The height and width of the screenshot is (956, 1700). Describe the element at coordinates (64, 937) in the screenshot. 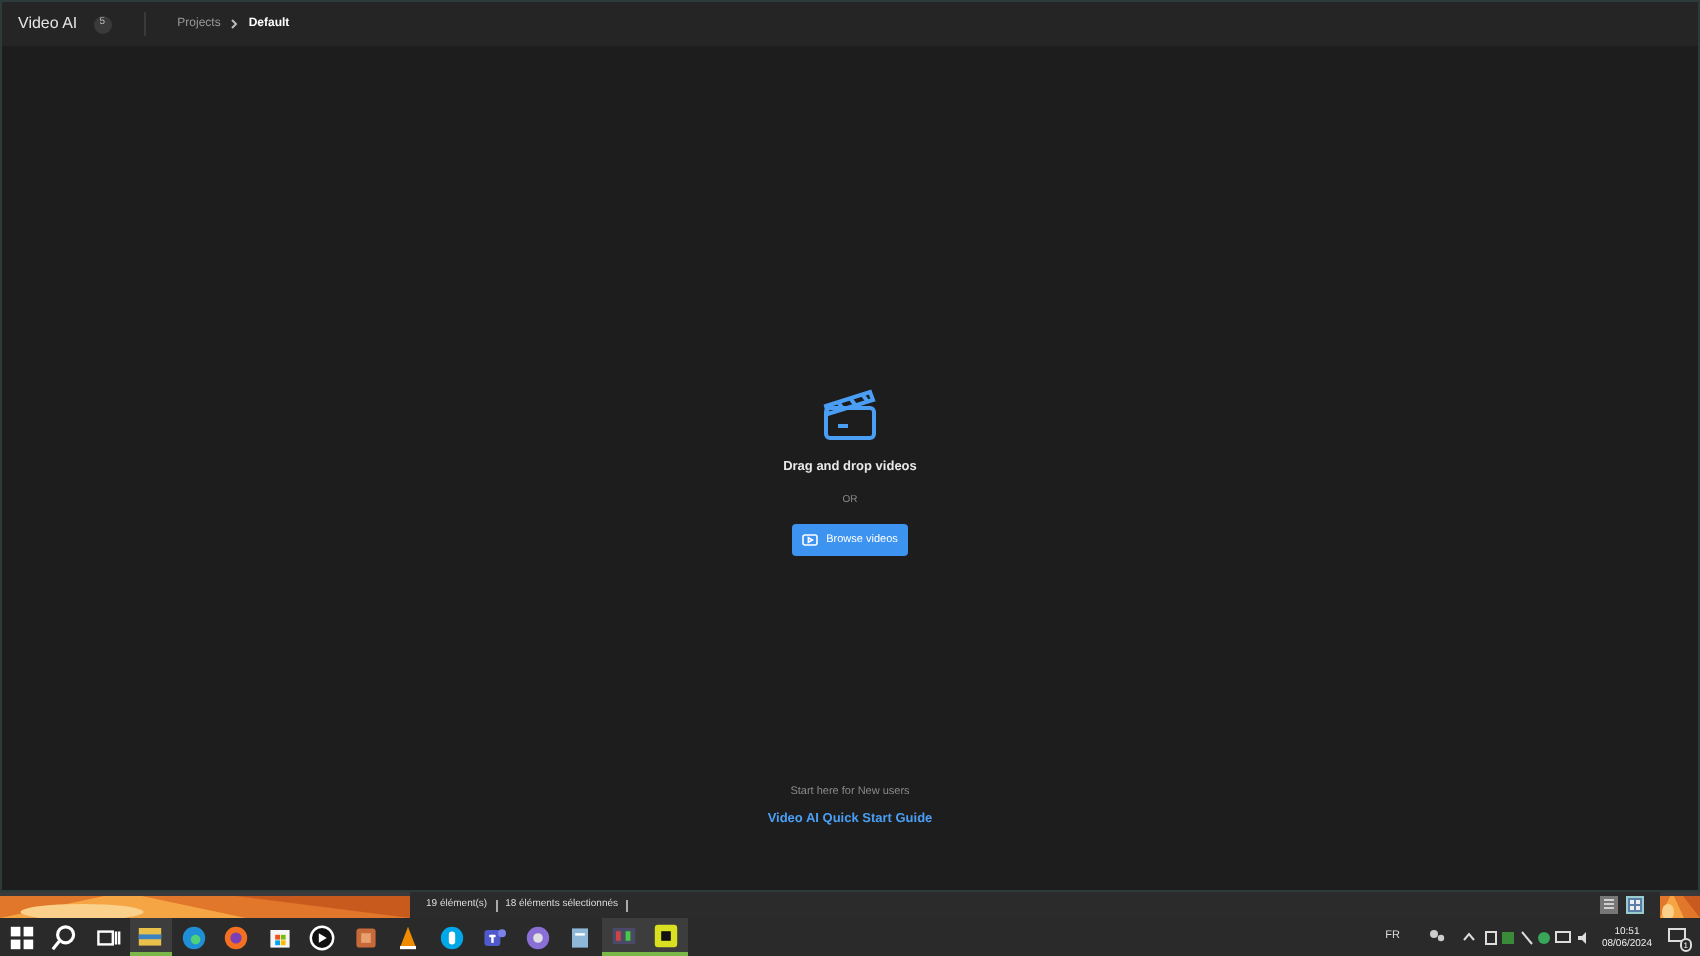

I see `search-icon` at that location.